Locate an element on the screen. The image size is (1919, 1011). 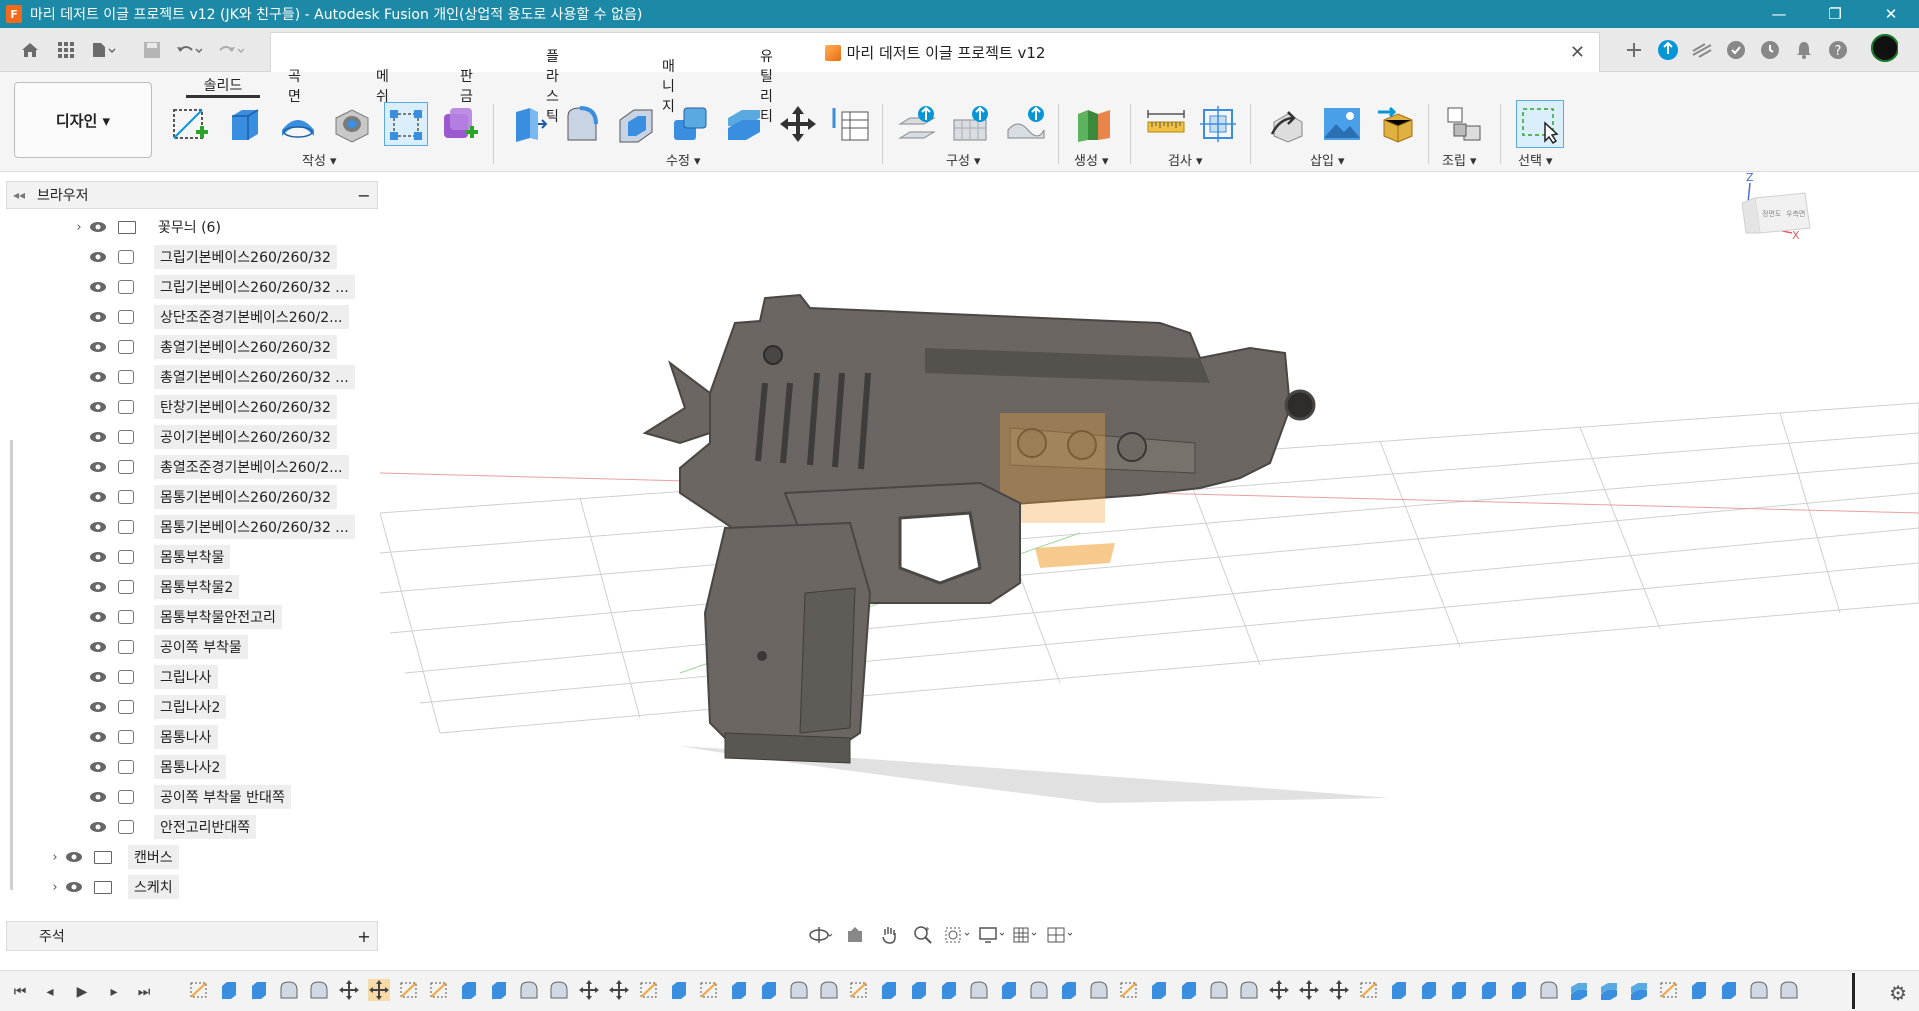
close-window-button: ✕ is located at coordinates (1891, 14).